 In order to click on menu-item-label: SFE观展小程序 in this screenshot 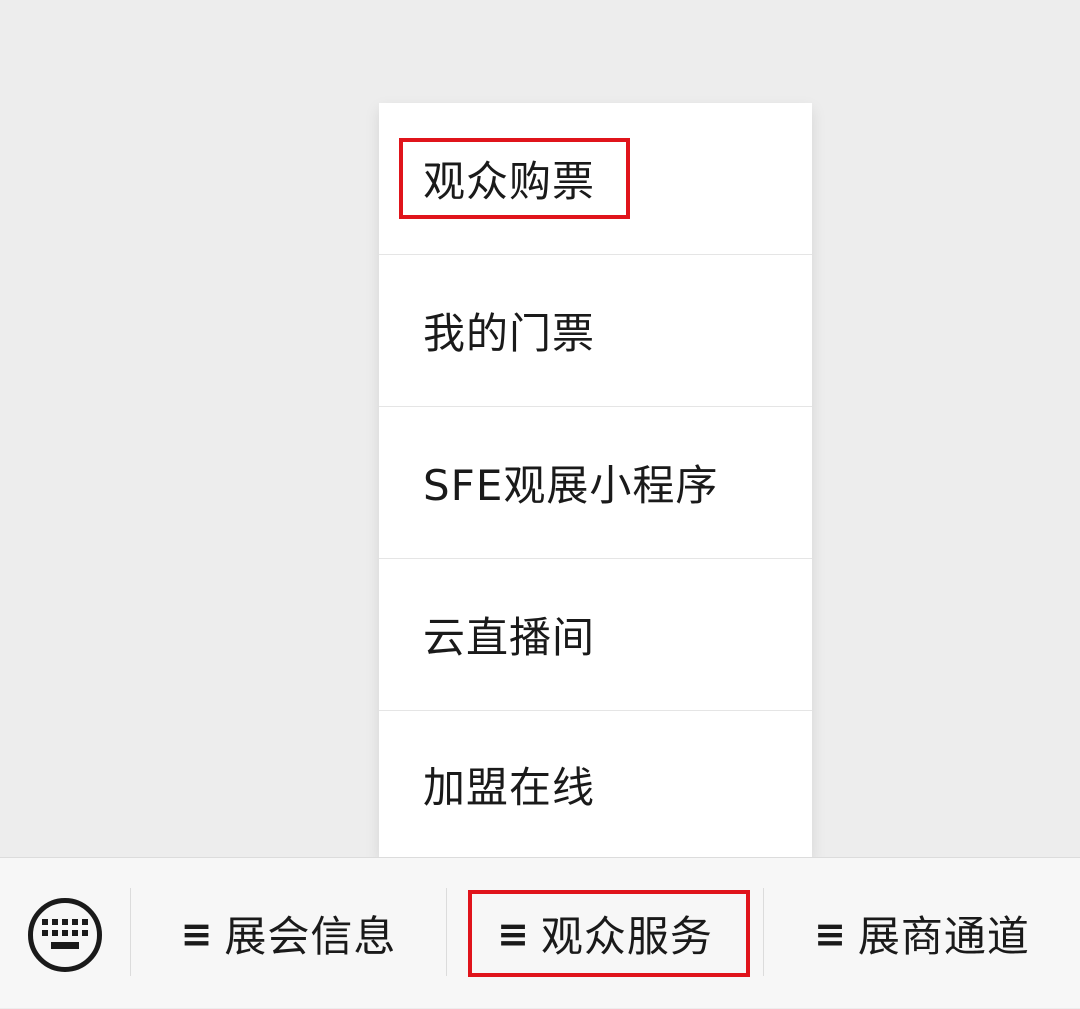, I will do `click(571, 485)`.